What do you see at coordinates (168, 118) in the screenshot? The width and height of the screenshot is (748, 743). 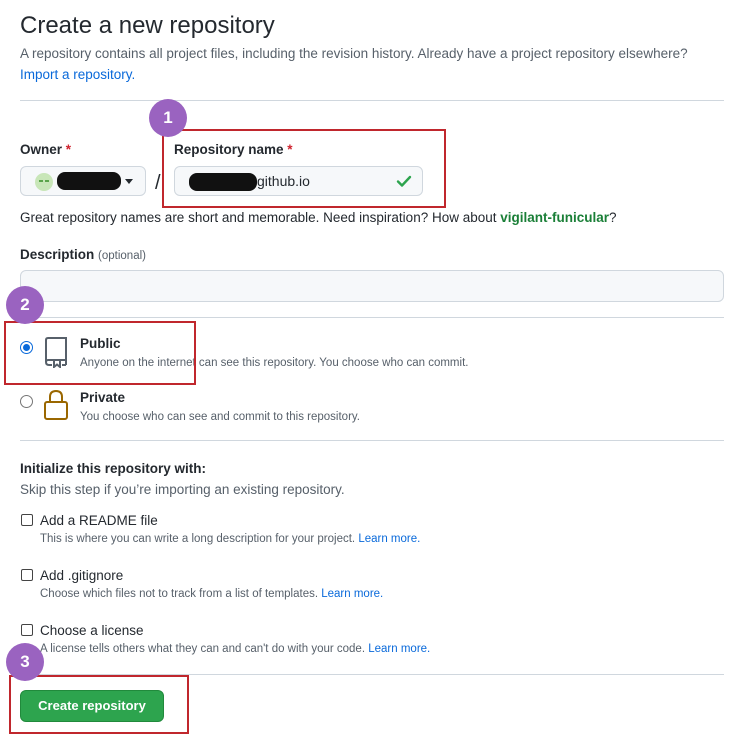 I see `annotation-badge-1: 1` at bounding box center [168, 118].